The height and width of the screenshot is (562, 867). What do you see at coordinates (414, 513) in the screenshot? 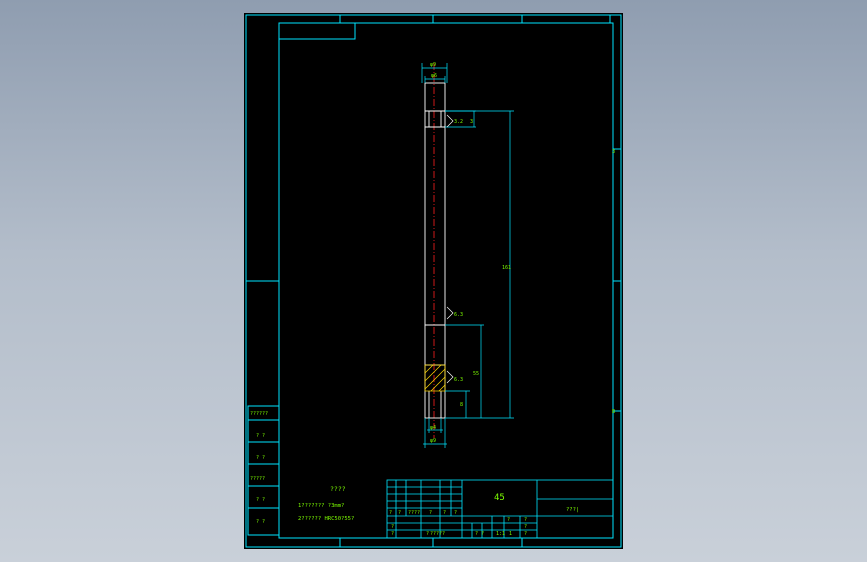
I see `tb-row-a-3: ????` at bounding box center [414, 513].